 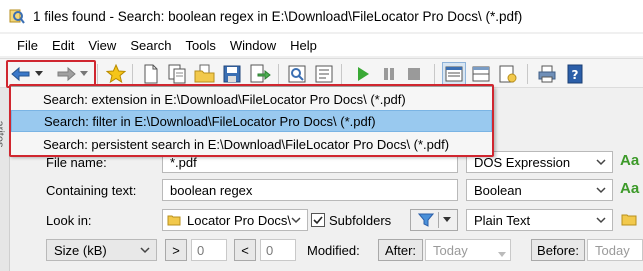 I want to click on size-min-value: 0, so click(x=201, y=250).